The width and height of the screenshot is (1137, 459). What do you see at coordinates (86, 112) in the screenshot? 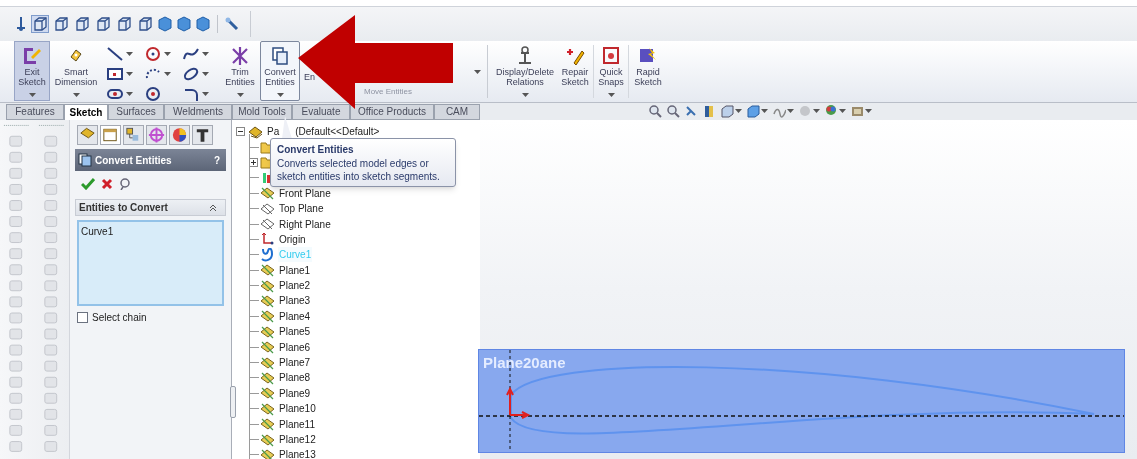
I see `ribbon-tab: Sketch` at bounding box center [86, 112].